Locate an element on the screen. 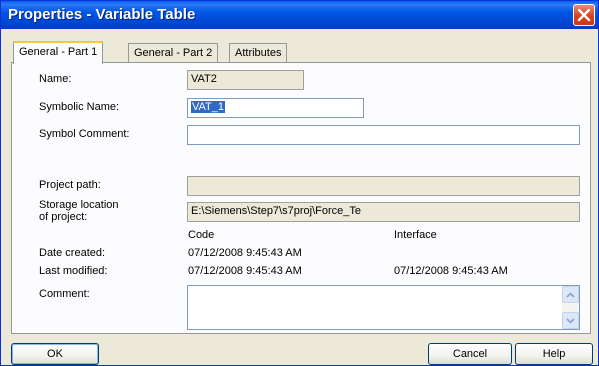  symbolic-name-value: VAT_1 is located at coordinates (208, 107).